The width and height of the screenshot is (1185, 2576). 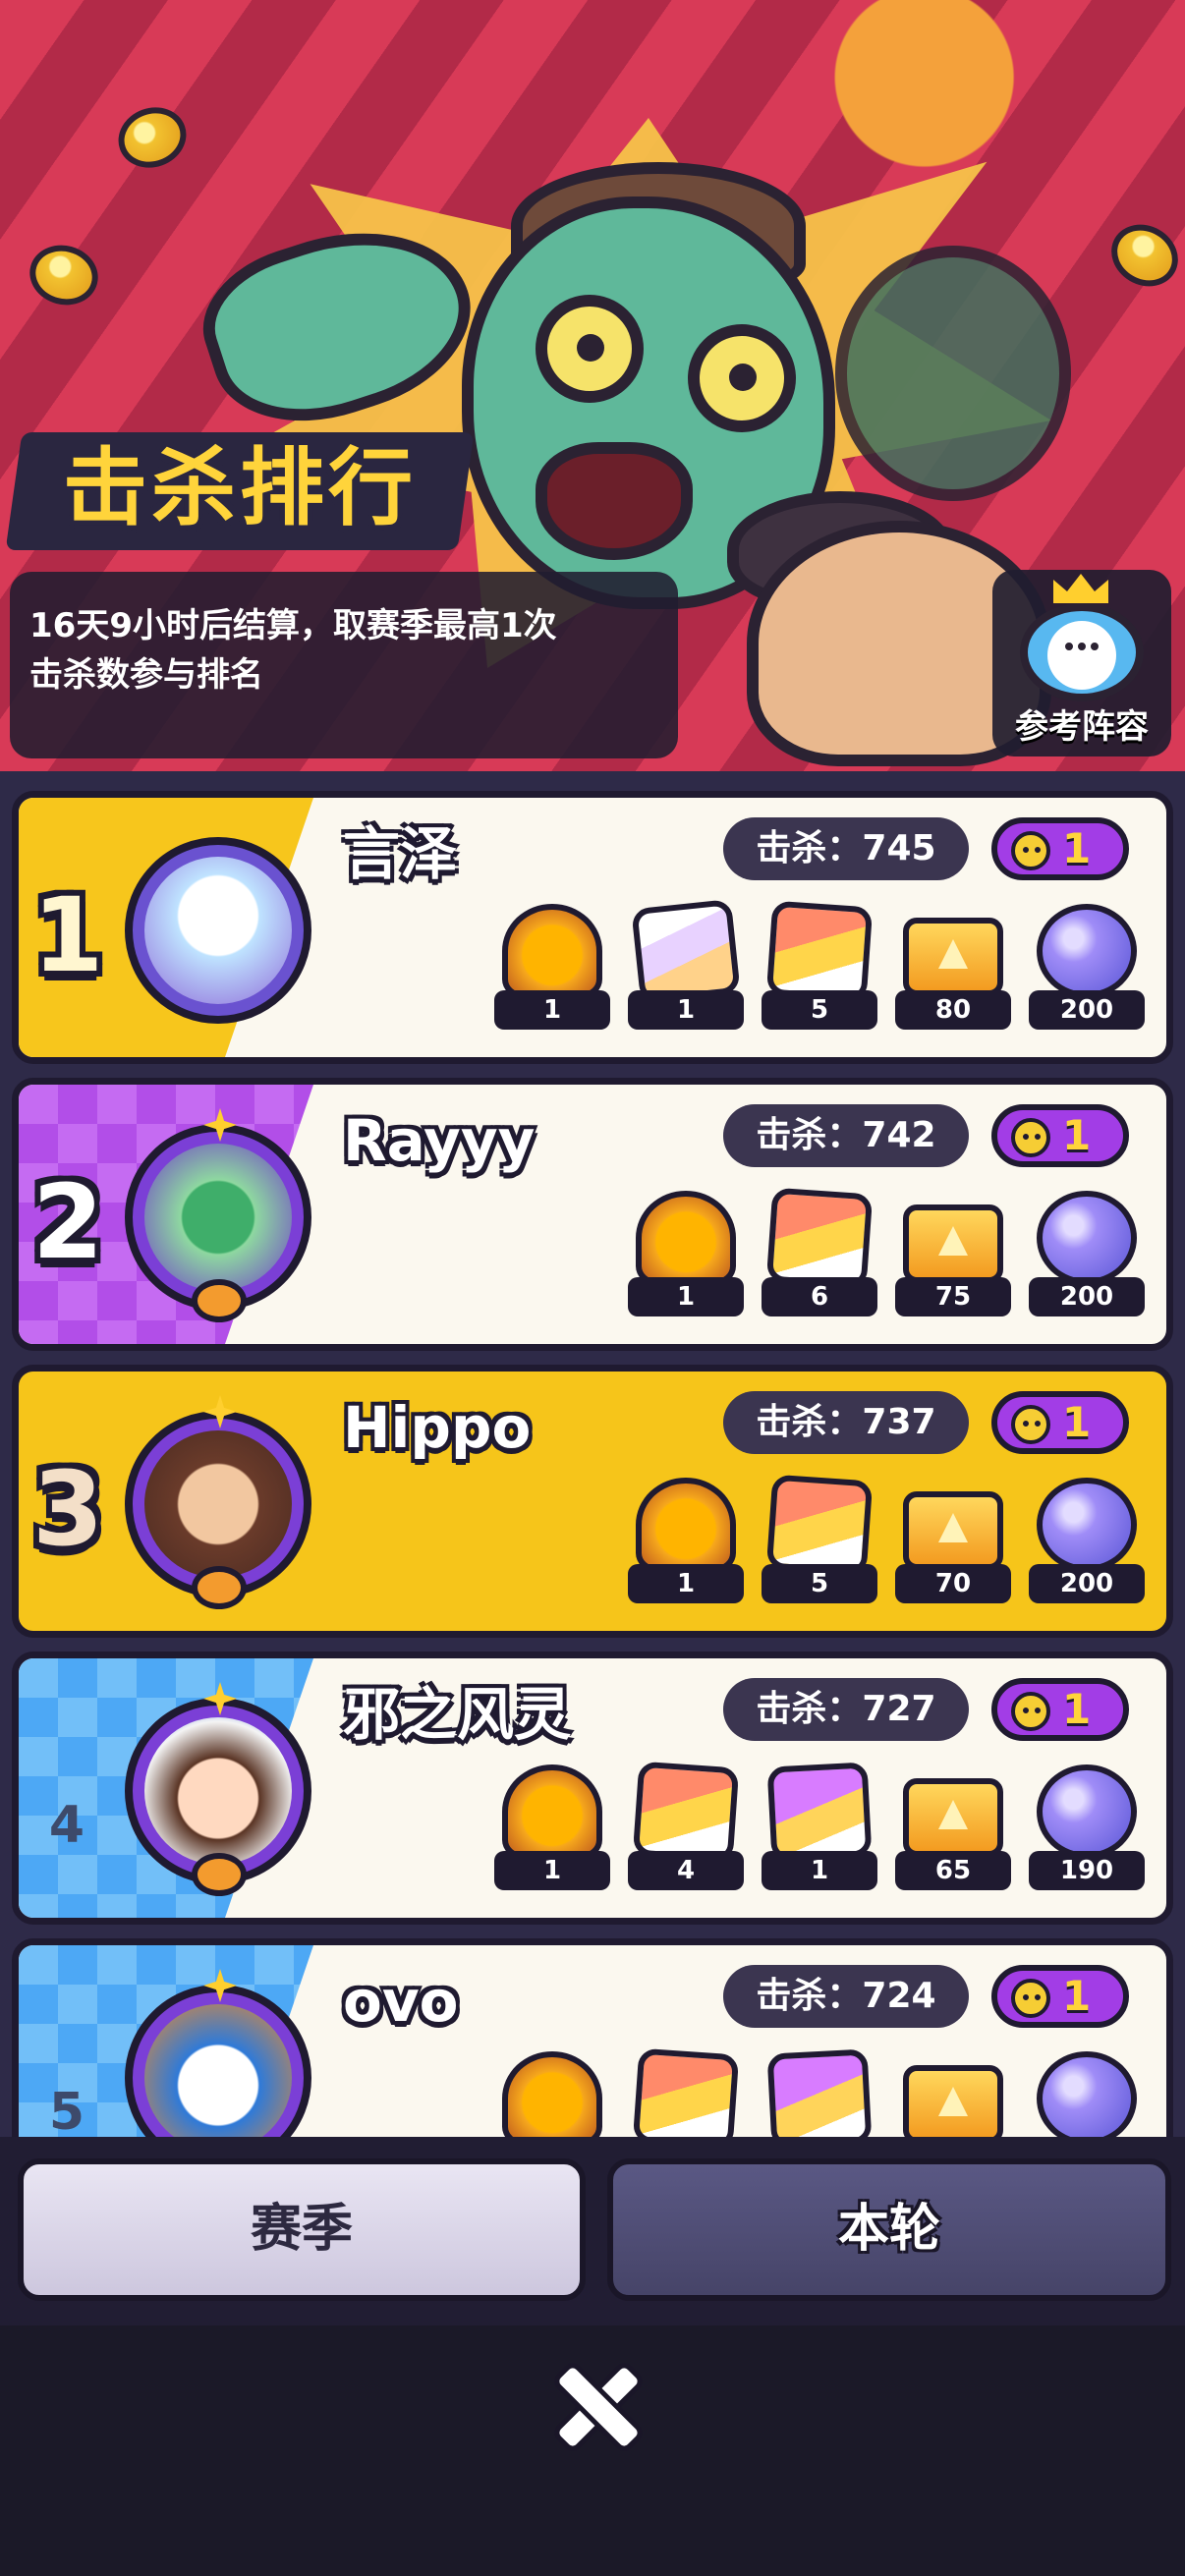 What do you see at coordinates (592, 2037) in the screenshot?
I see `ranking-row: 5 ovo 击杀：724 1` at bounding box center [592, 2037].